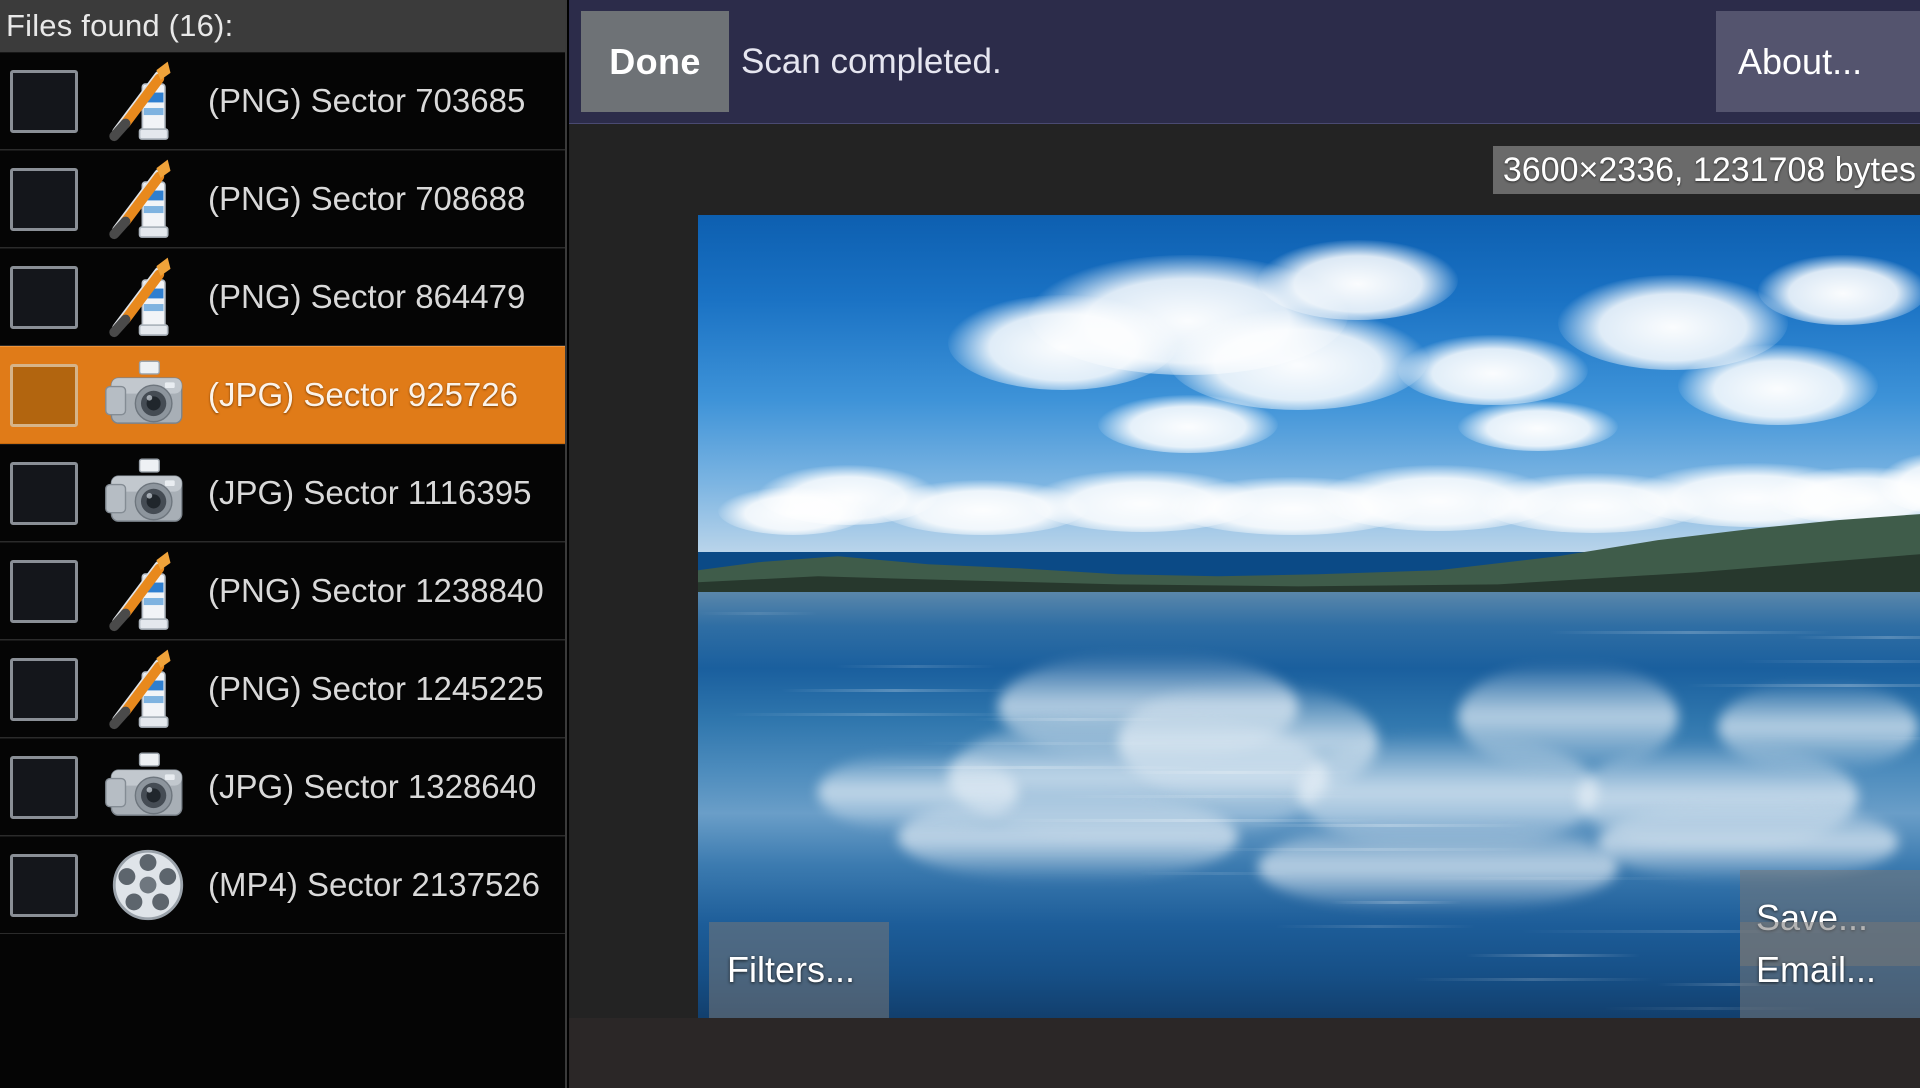 The image size is (1920, 1088). I want to click on file-list-item: (MP4) Sector 2137526, so click(282, 885).